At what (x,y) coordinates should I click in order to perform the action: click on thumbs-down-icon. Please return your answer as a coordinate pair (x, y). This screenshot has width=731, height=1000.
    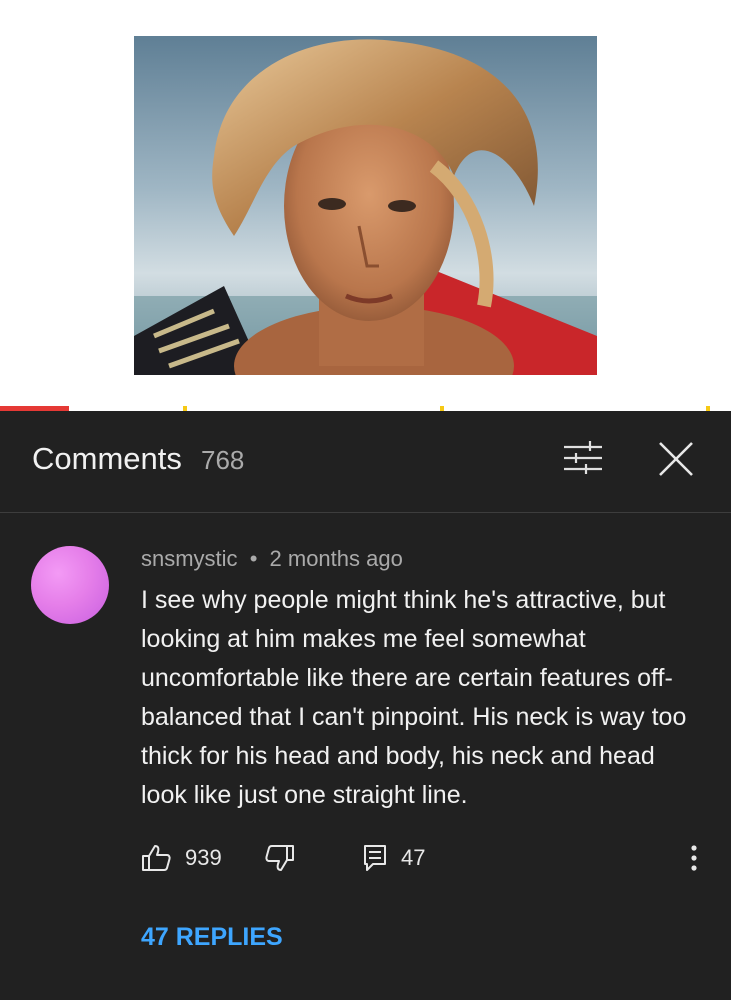
    Looking at the image, I should click on (279, 858).